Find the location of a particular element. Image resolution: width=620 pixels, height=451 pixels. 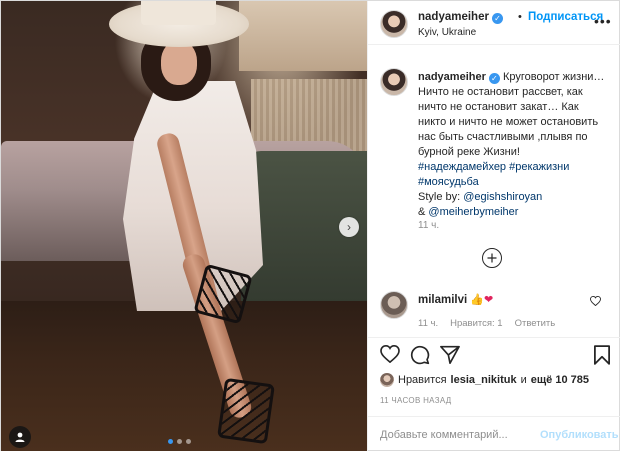

likes-count: ещё 10 785 is located at coordinates (560, 380).